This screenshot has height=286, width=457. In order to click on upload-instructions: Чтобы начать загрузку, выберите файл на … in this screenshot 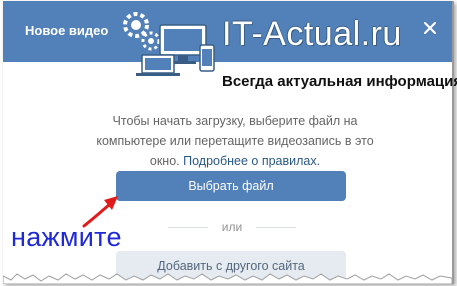, I will do `click(235, 141)`.